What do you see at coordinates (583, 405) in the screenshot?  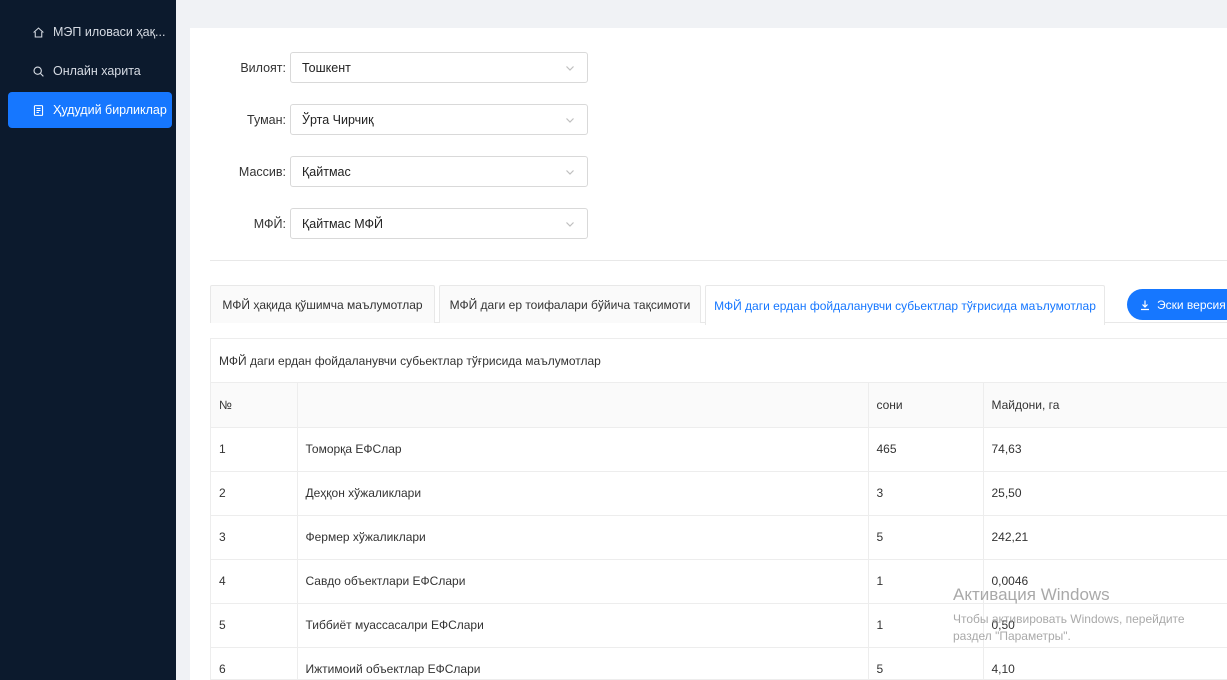 I see `column-header` at bounding box center [583, 405].